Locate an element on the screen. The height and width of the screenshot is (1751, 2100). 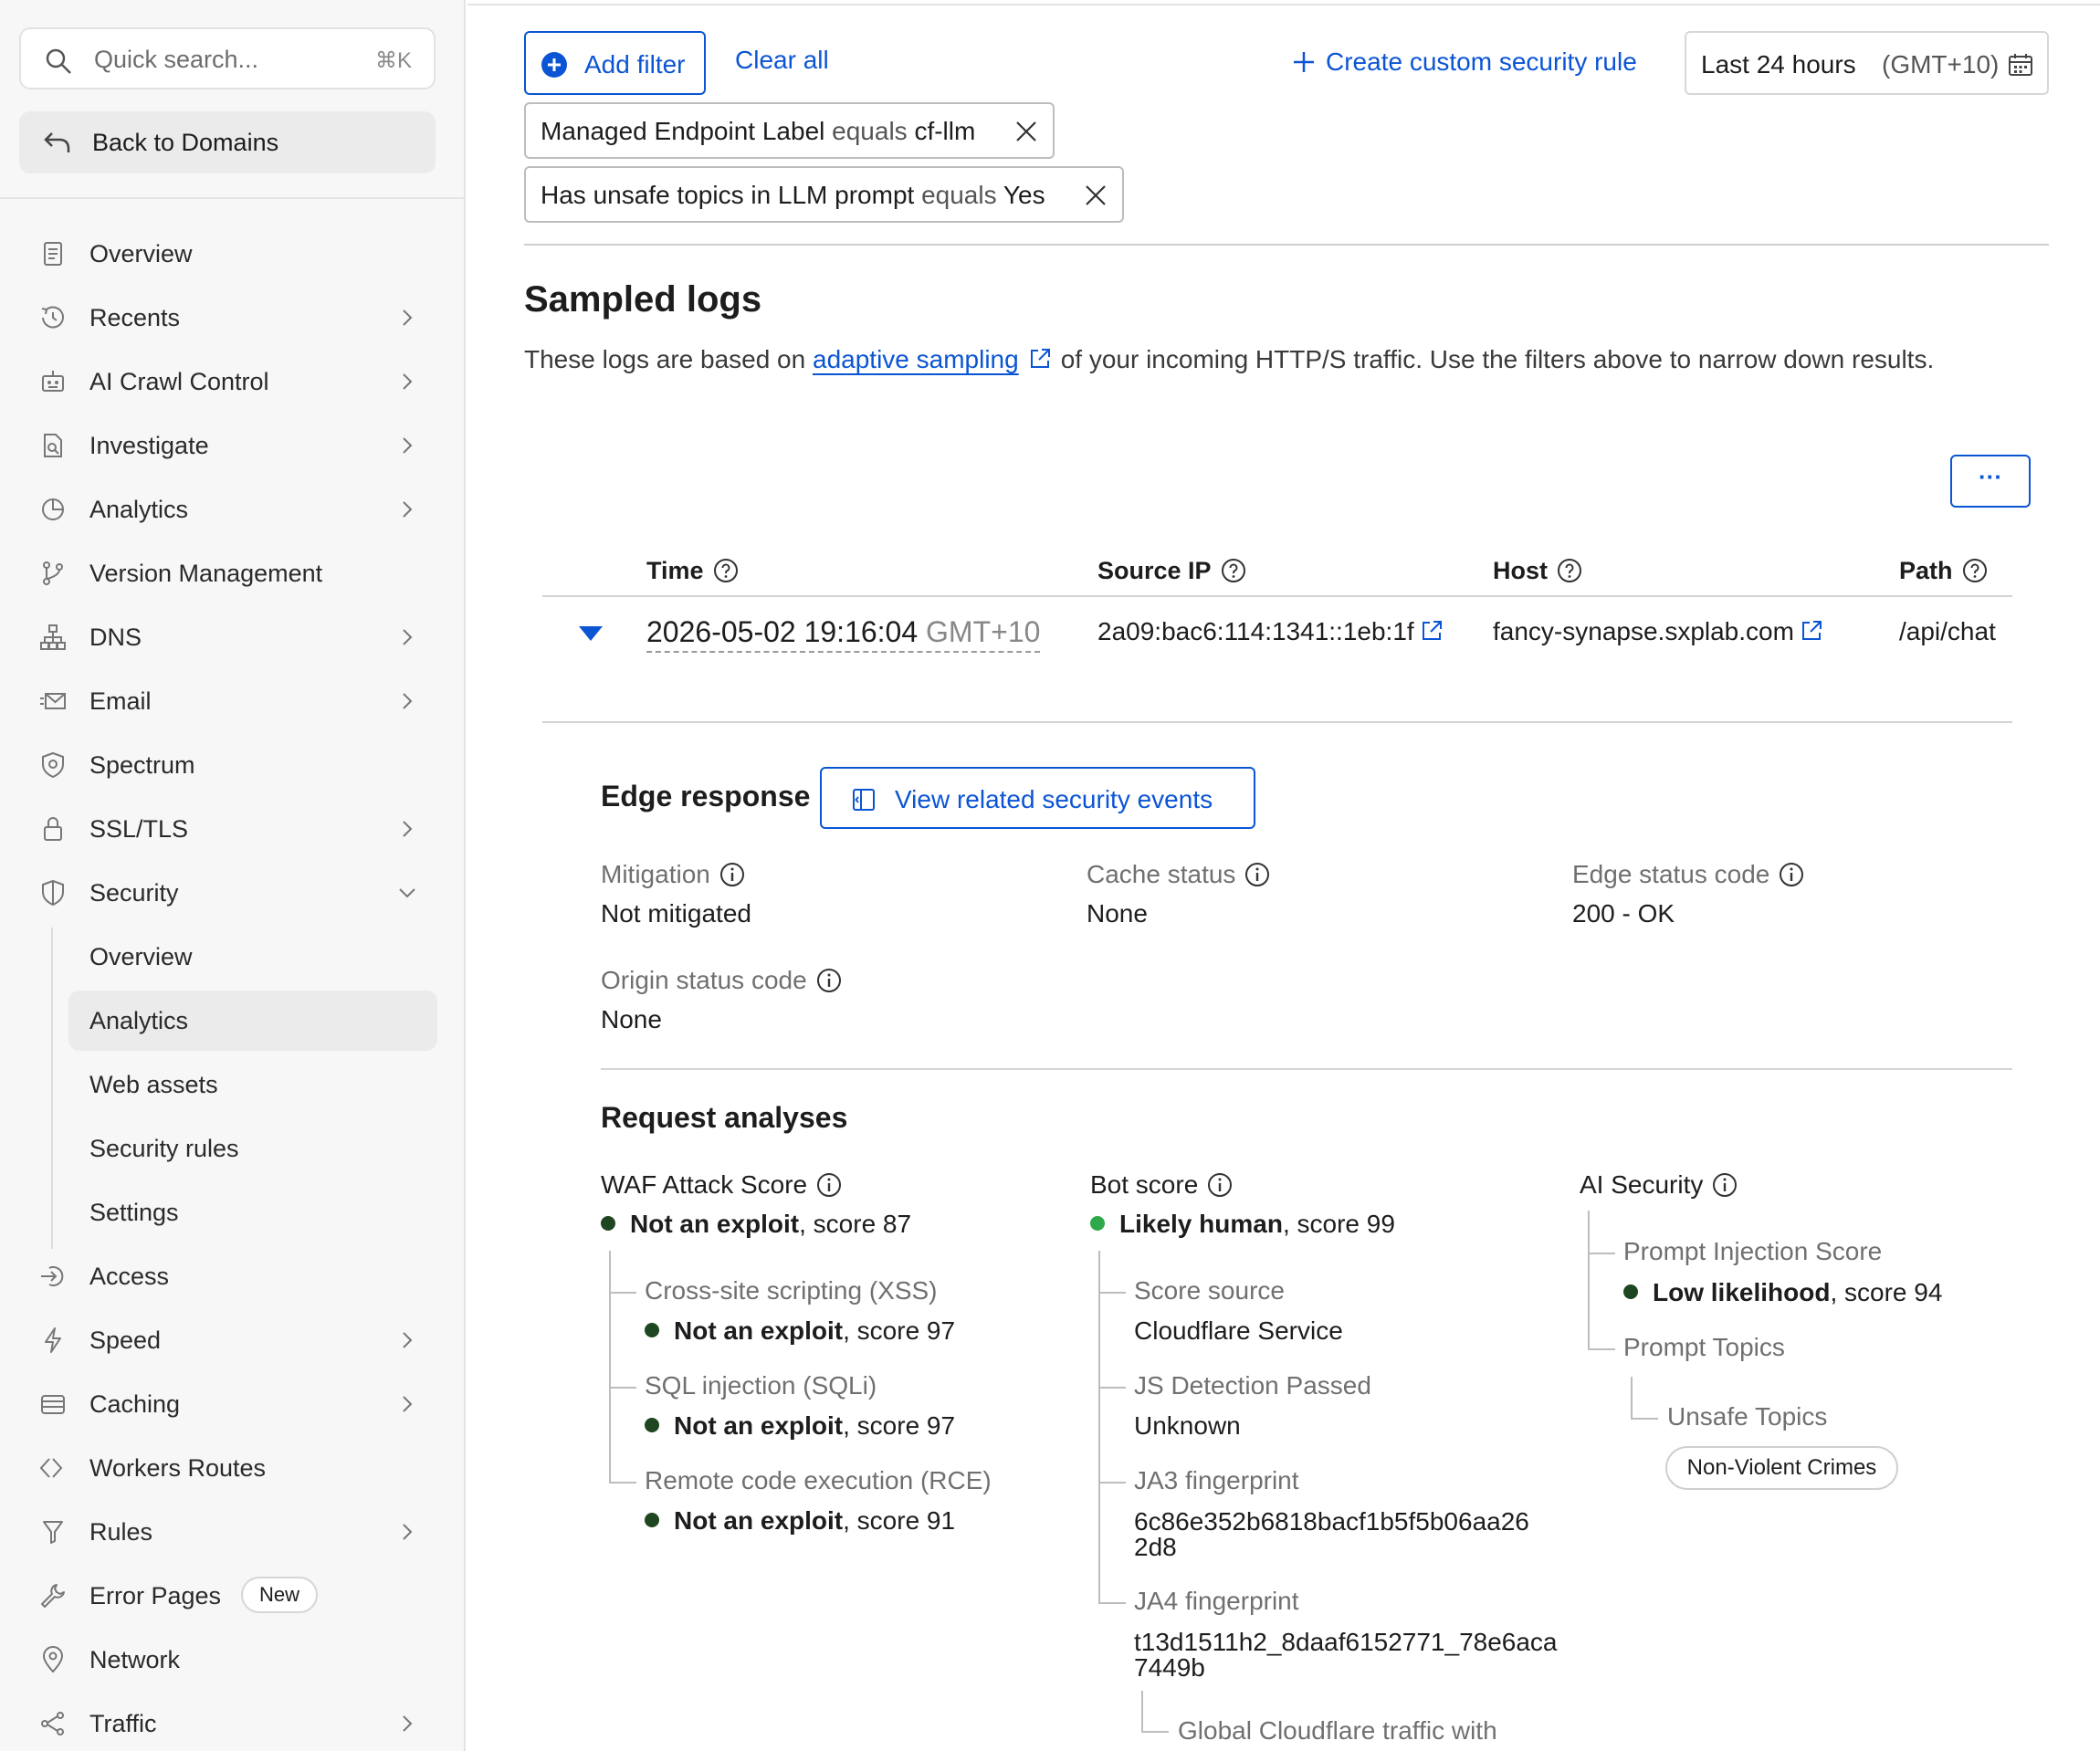
bot-score-value: Likely human, score 99 is located at coordinates (1242, 1225).